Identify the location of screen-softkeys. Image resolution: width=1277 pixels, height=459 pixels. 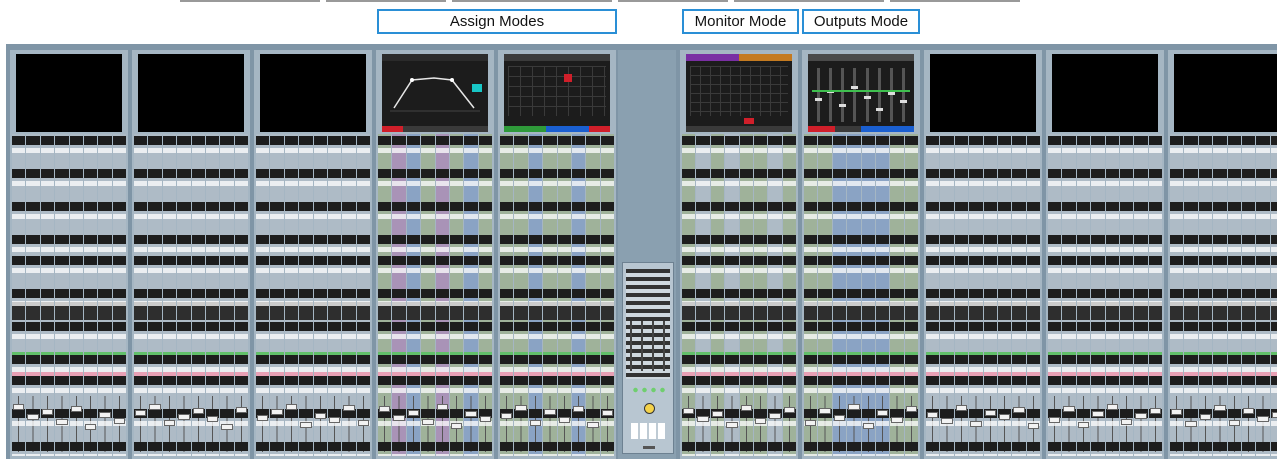
(739, 129).